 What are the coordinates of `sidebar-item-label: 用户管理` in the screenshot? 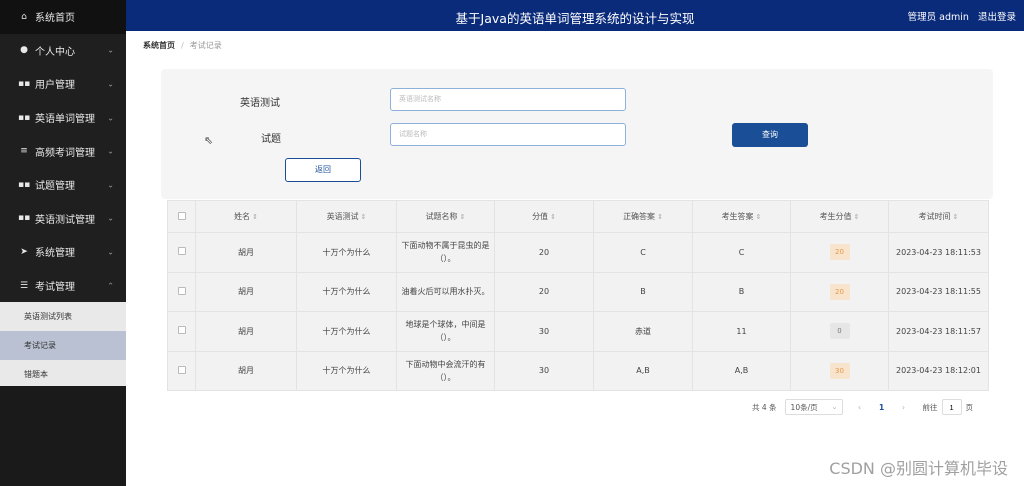 It's located at (55, 86).